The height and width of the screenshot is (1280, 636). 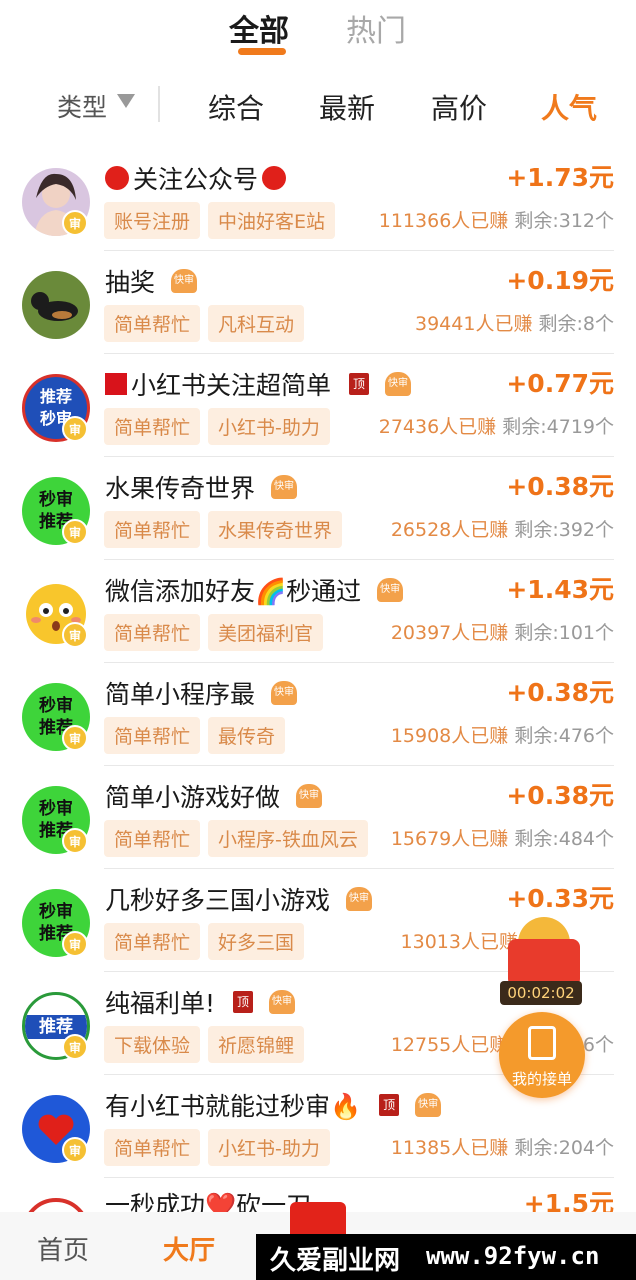 I want to click on floating-redpack: 00:02:02, so click(x=545, y=959).